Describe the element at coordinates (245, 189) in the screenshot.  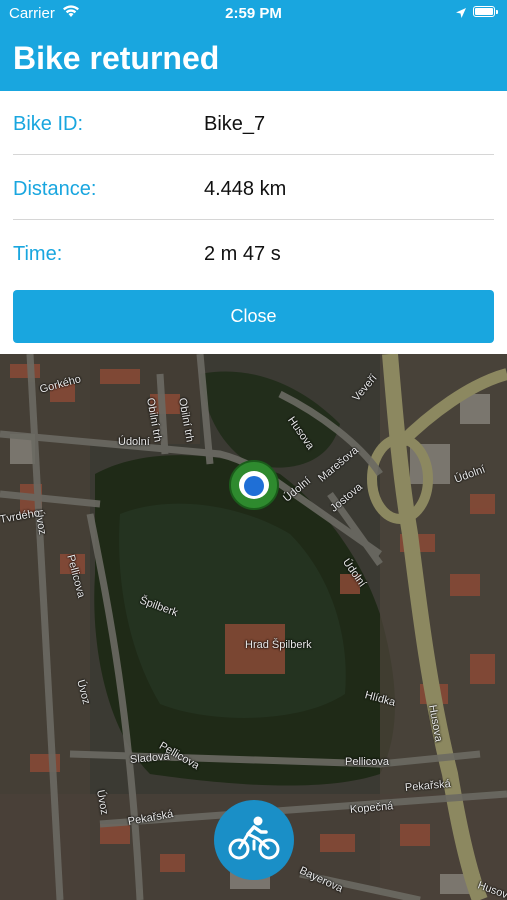
I see `distance-value: 4.448 km` at that location.